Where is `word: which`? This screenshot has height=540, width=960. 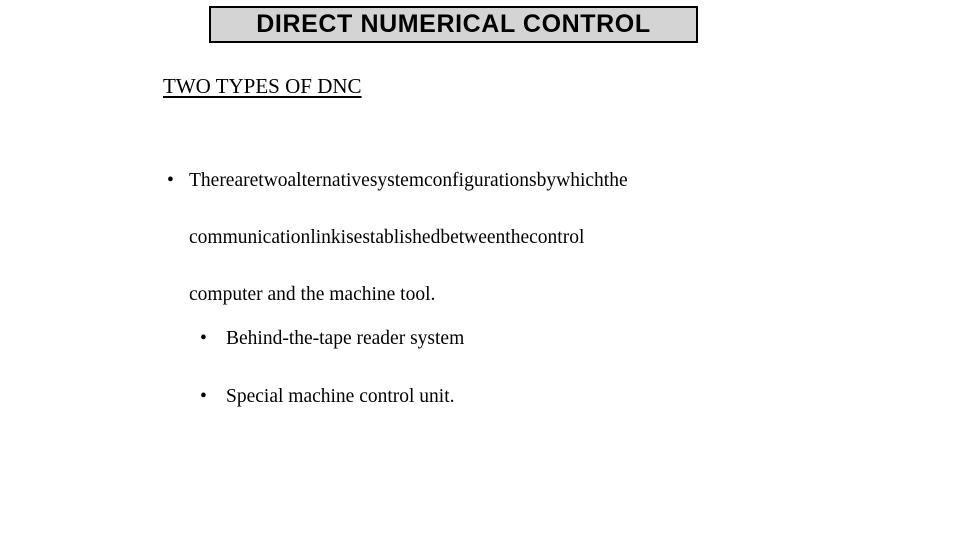
word: which is located at coordinates (580, 180).